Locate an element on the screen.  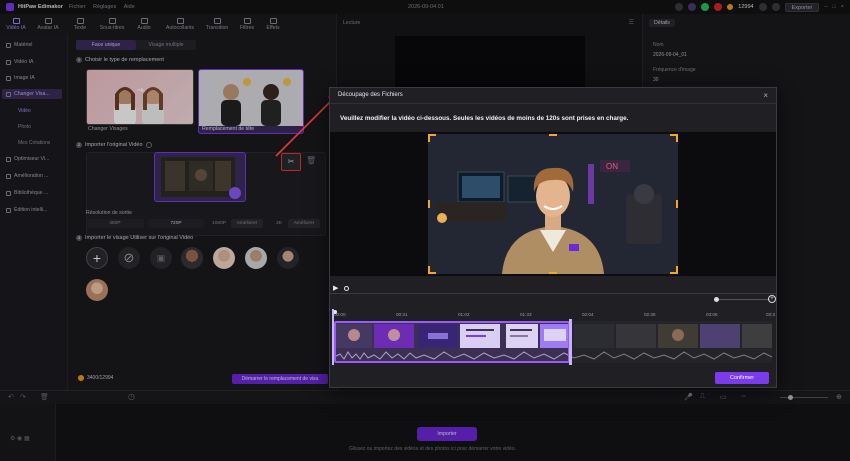
trim-excluded-region is located at coordinates (671, 342).